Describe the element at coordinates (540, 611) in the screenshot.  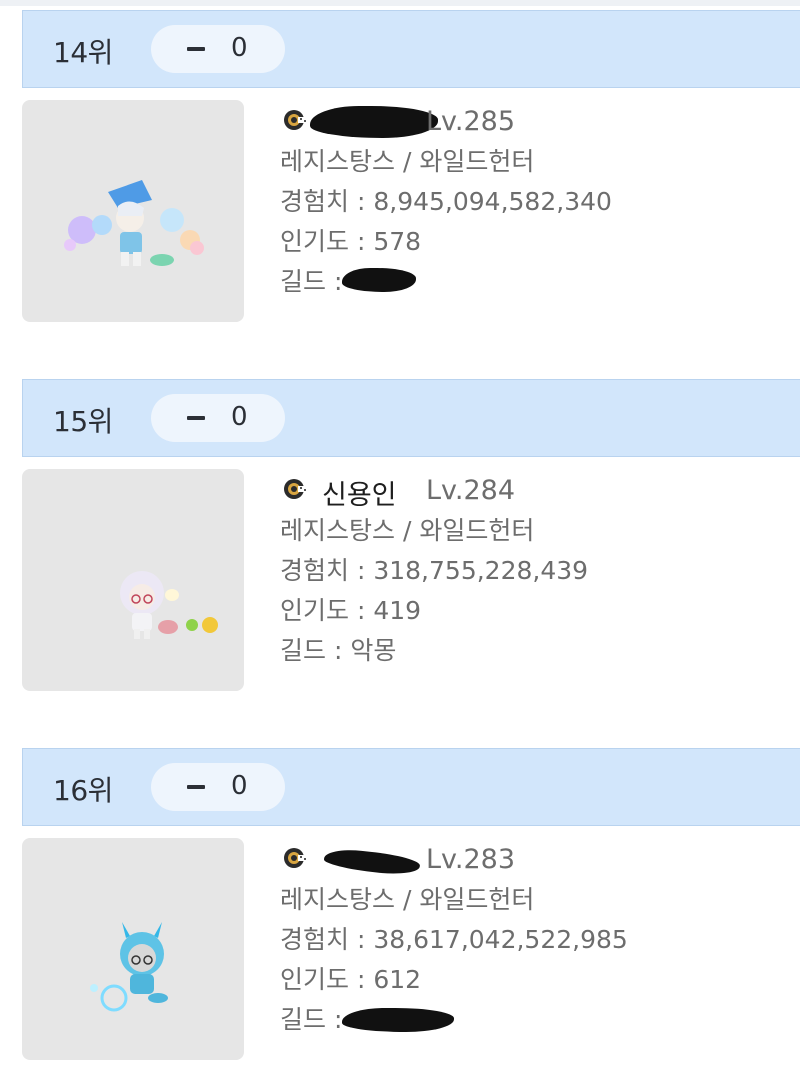
I see `fame-line: 인기도 : 419` at that location.